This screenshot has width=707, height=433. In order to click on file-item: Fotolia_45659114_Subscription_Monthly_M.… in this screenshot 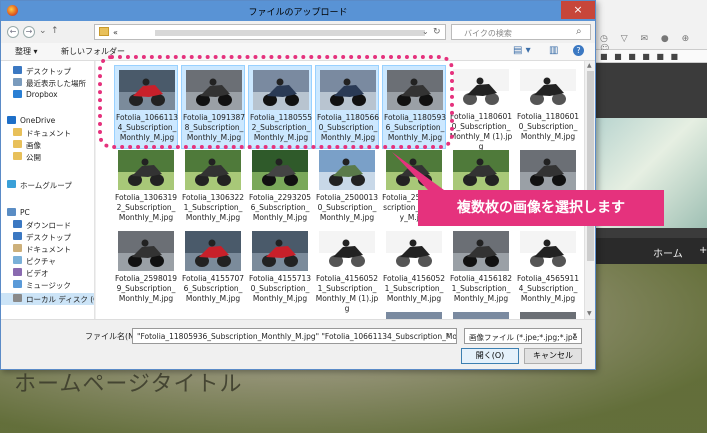, I will do `click(548, 269)`.